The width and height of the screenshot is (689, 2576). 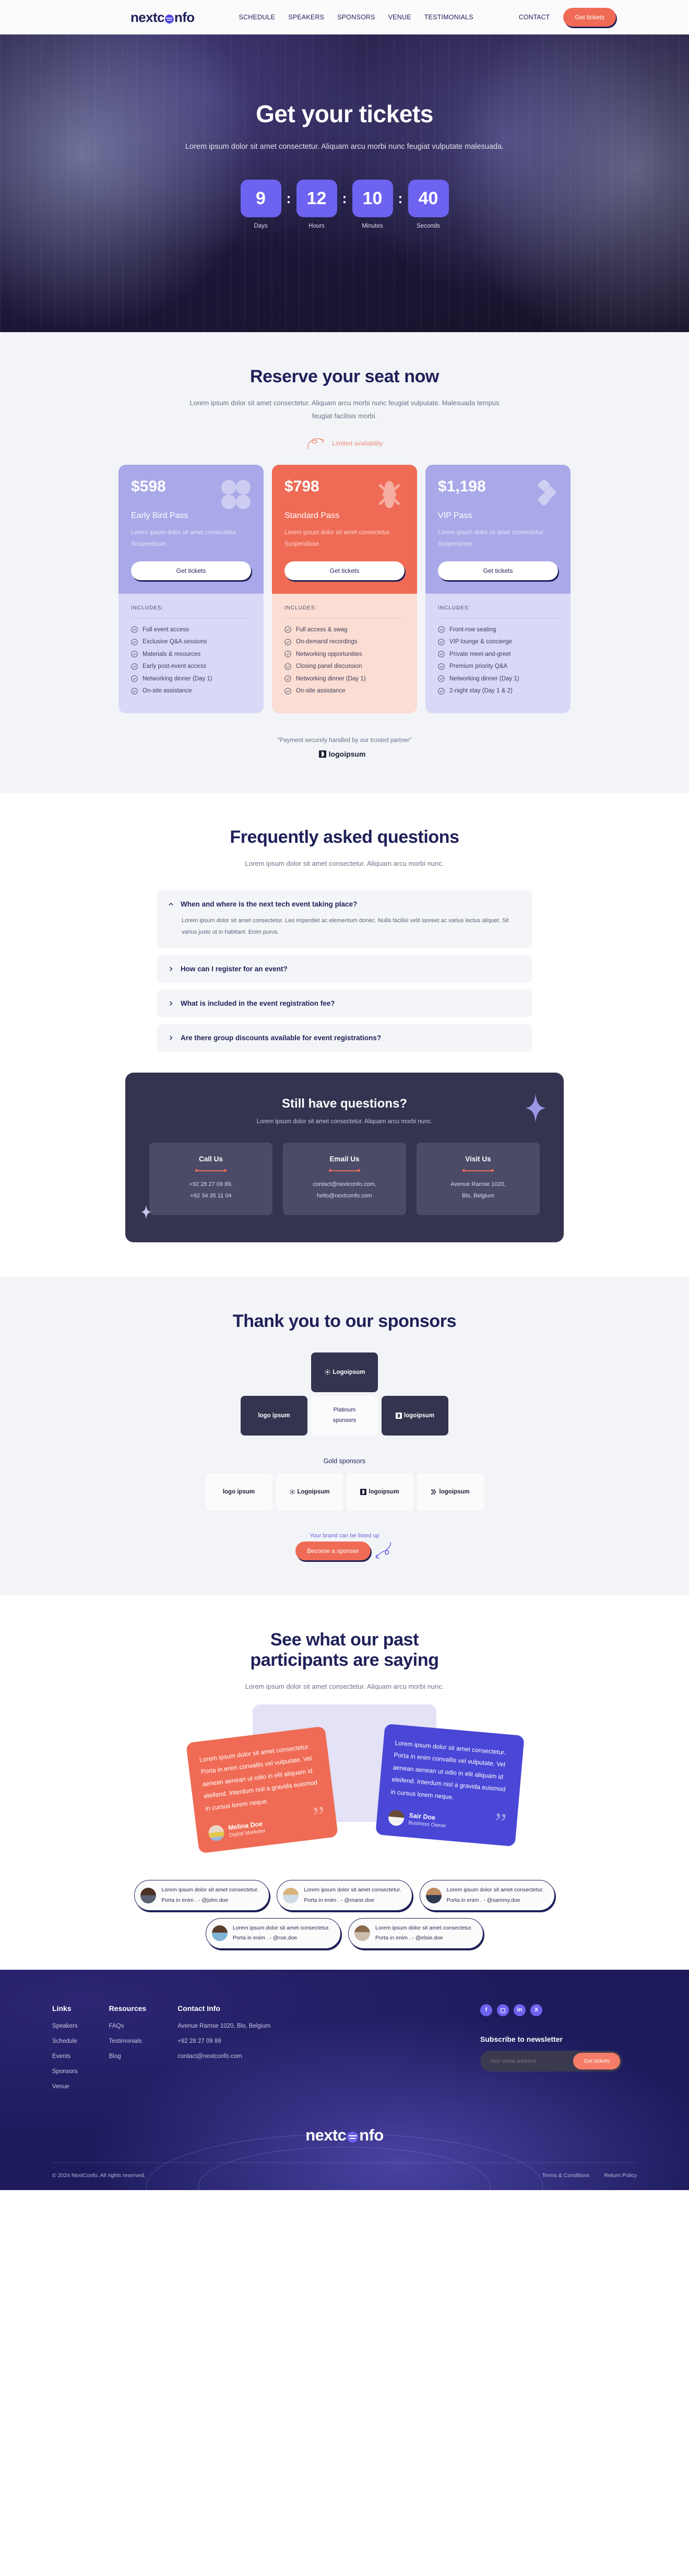 What do you see at coordinates (210, 1178) in the screenshot?
I see `contact-box-call-us: Call Us +92 28 27 09 89, +92 34 35 11 04` at bounding box center [210, 1178].